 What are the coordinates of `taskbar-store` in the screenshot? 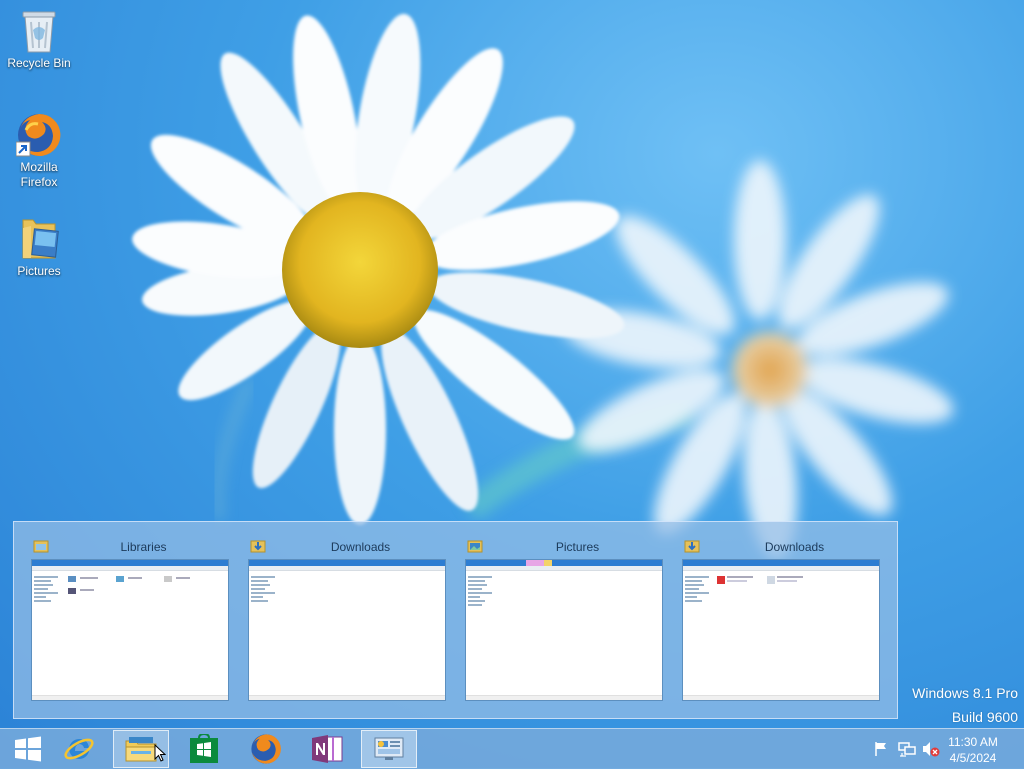 It's located at (204, 749).